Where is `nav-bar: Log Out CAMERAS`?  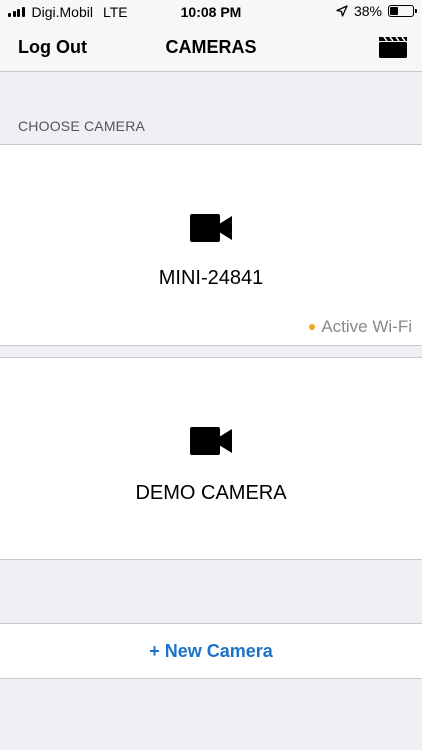
nav-bar: Log Out CAMERAS is located at coordinates (211, 48).